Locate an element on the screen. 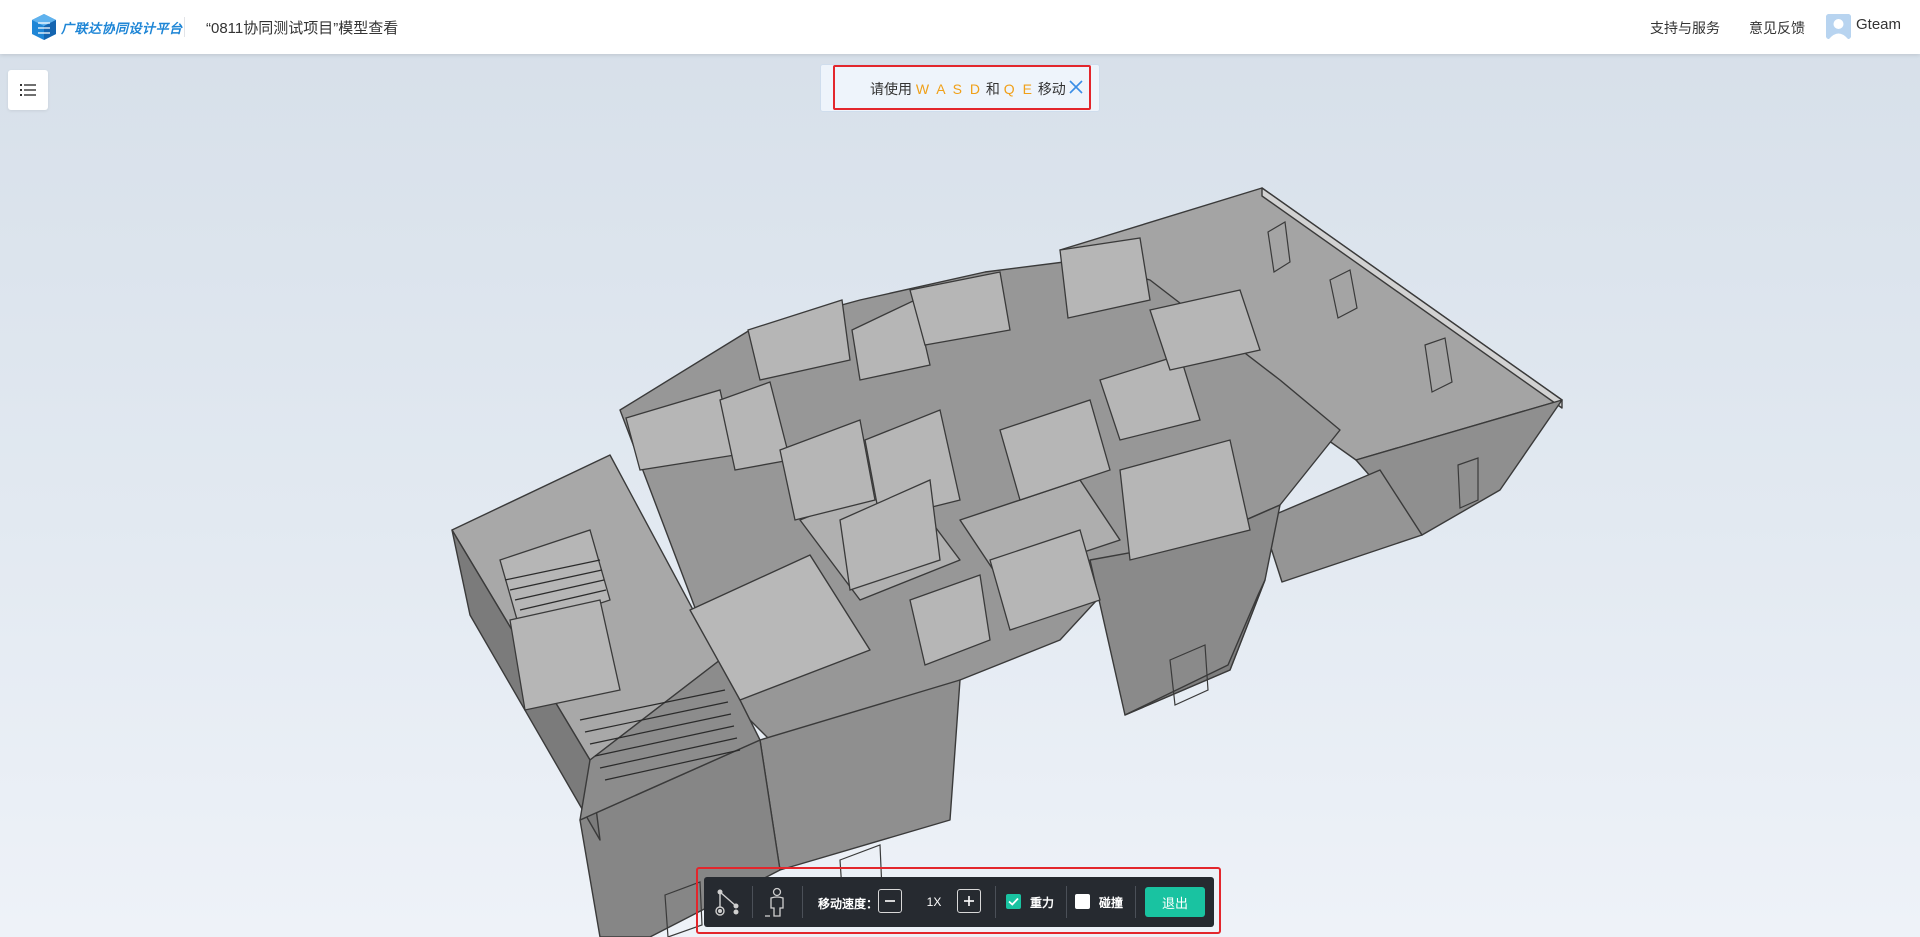  speed-label: 移动速度： is located at coordinates (848, 904).